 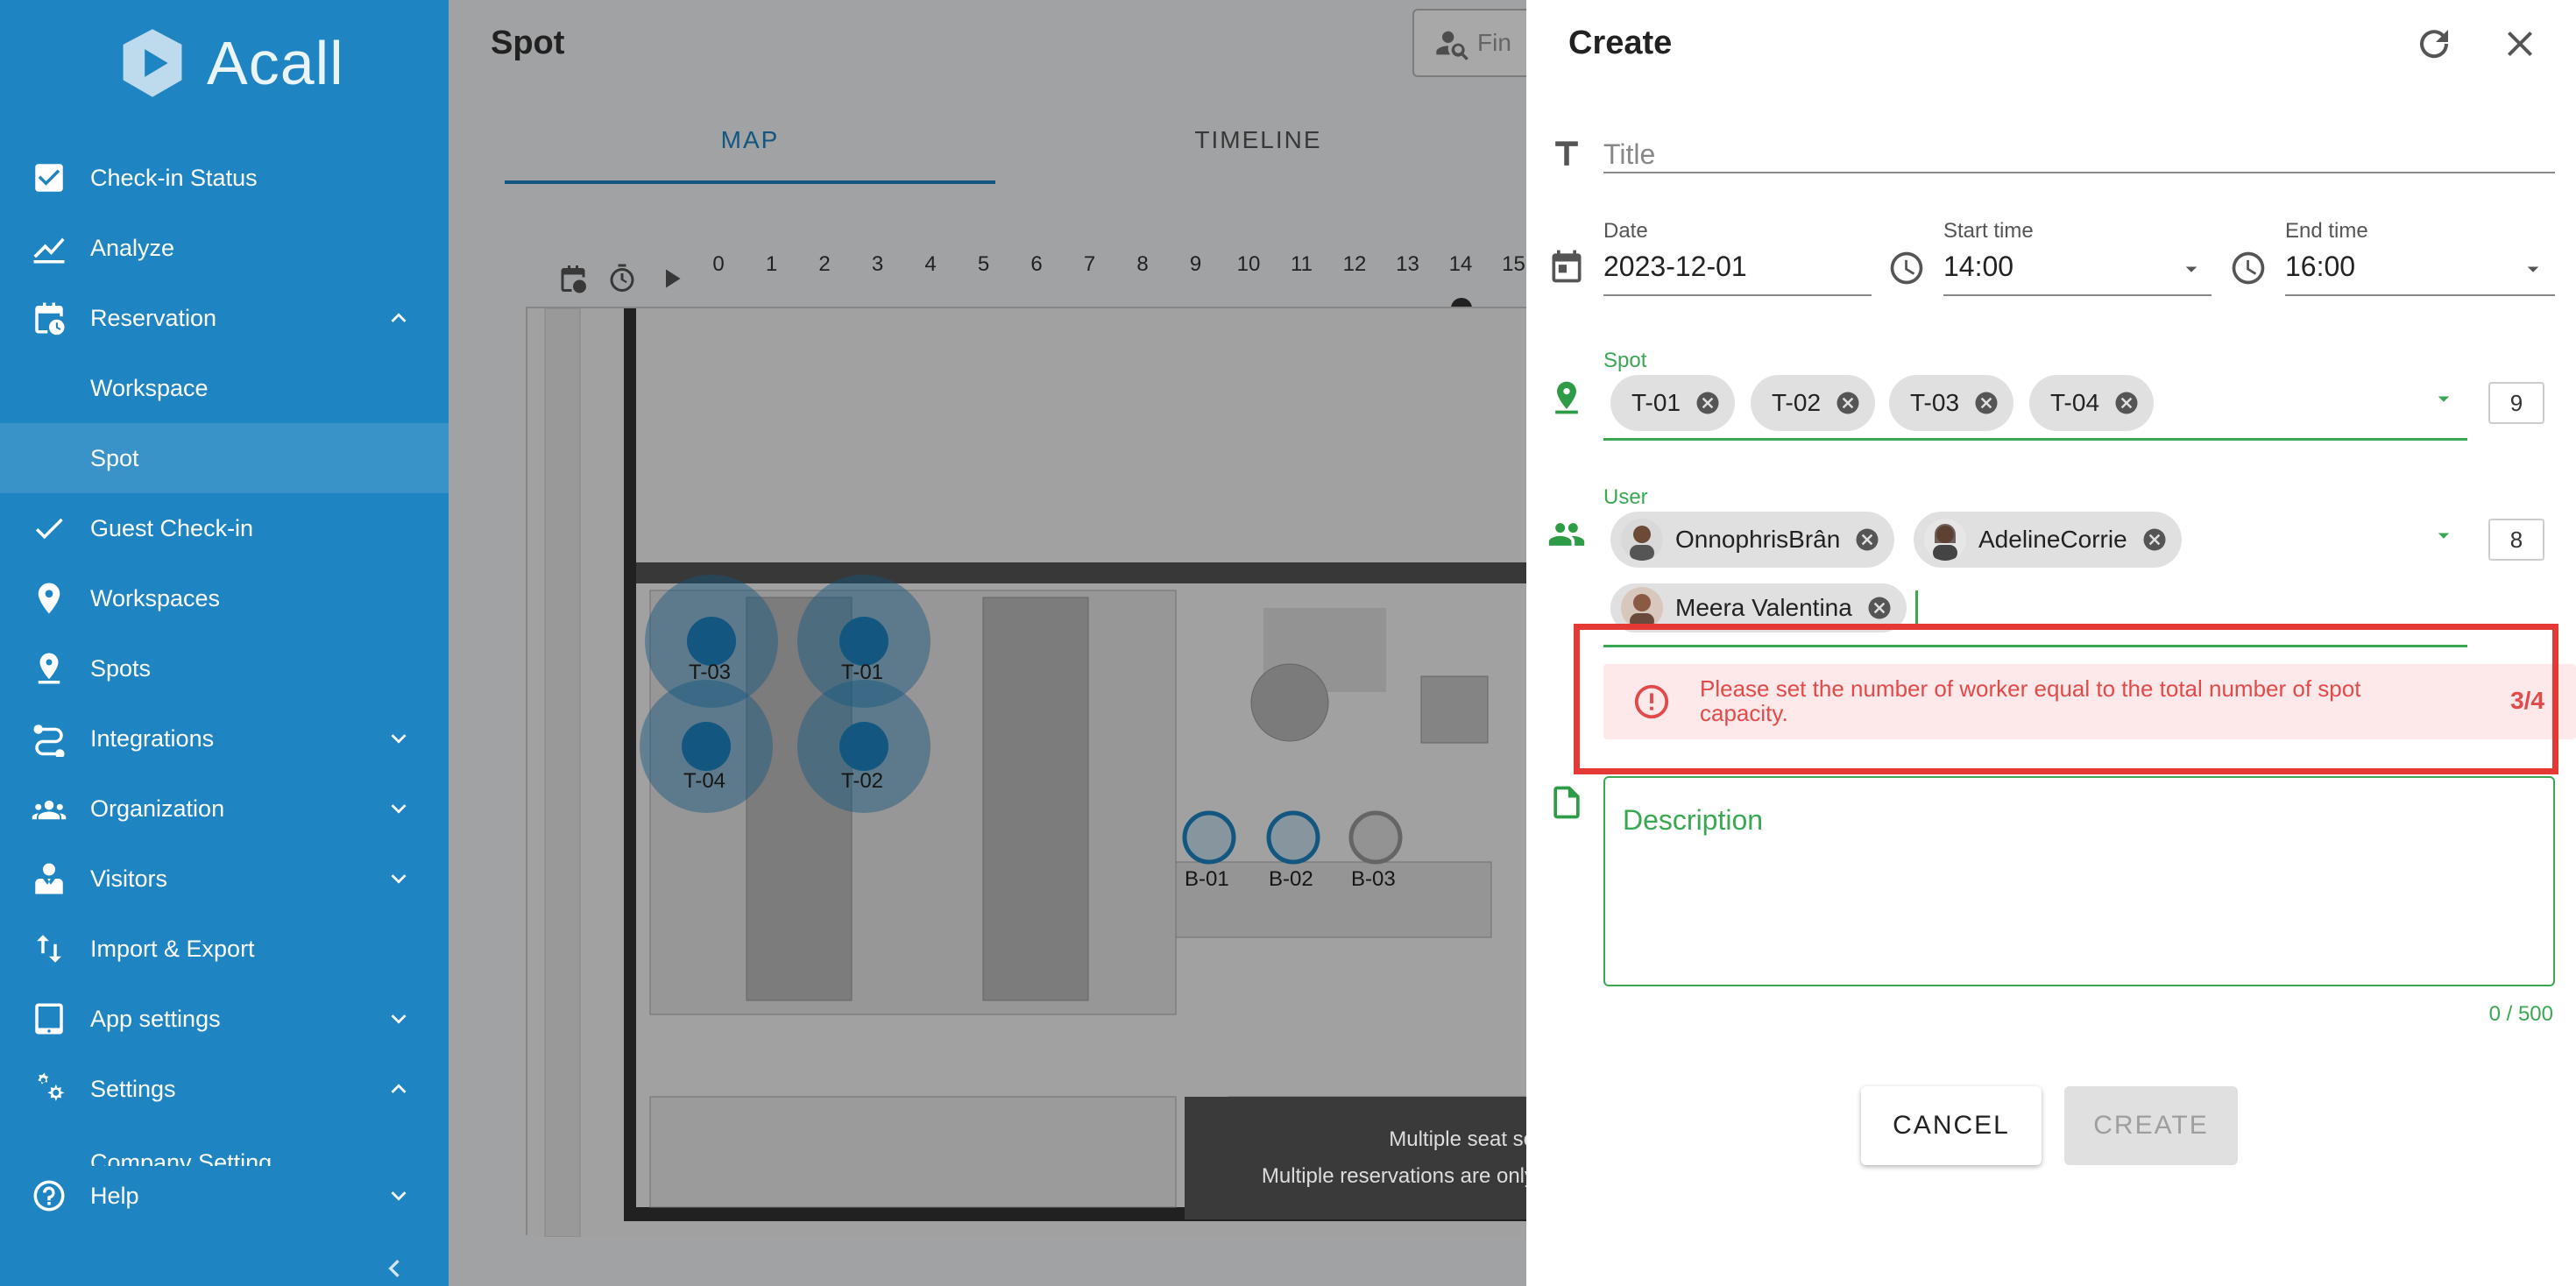 What do you see at coordinates (224, 598) in the screenshot?
I see `sidebar-item-workspaces: Workspaces` at bounding box center [224, 598].